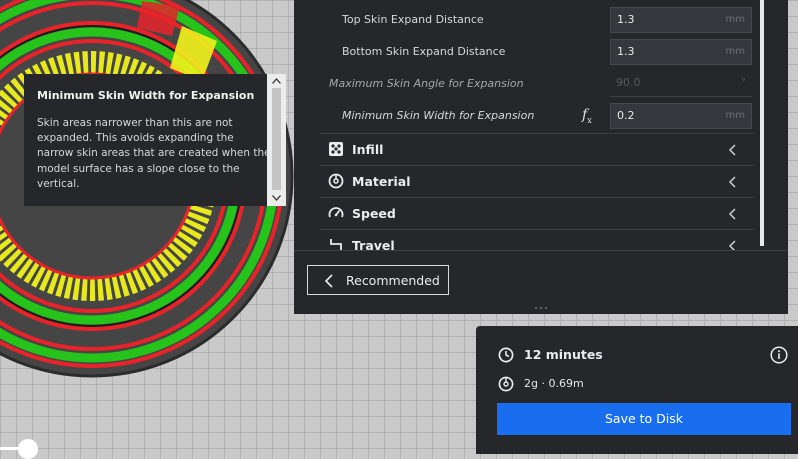 Image resolution: width=798 pixels, height=459 pixels. What do you see at coordinates (537, 149) in the screenshot?
I see `category-infill: Infill` at bounding box center [537, 149].